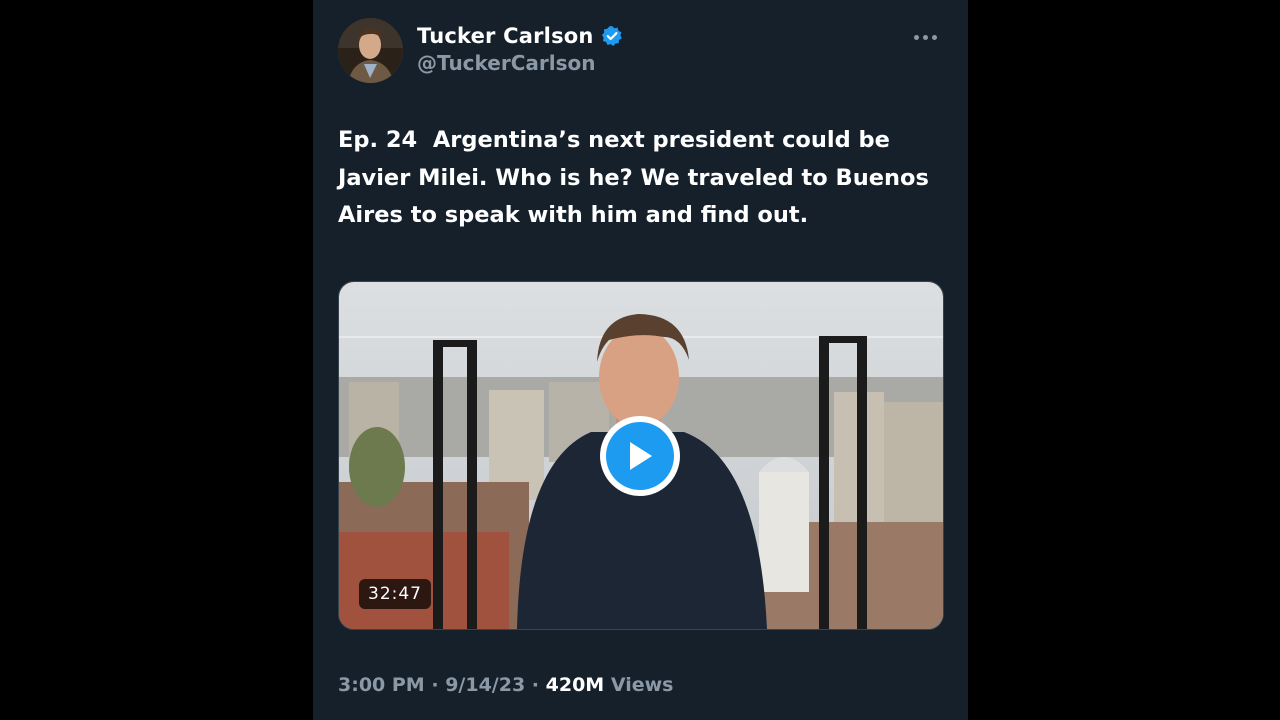 The width and height of the screenshot is (1280, 720). What do you see at coordinates (642, 685) in the screenshot?
I see `views-label: Views` at bounding box center [642, 685].